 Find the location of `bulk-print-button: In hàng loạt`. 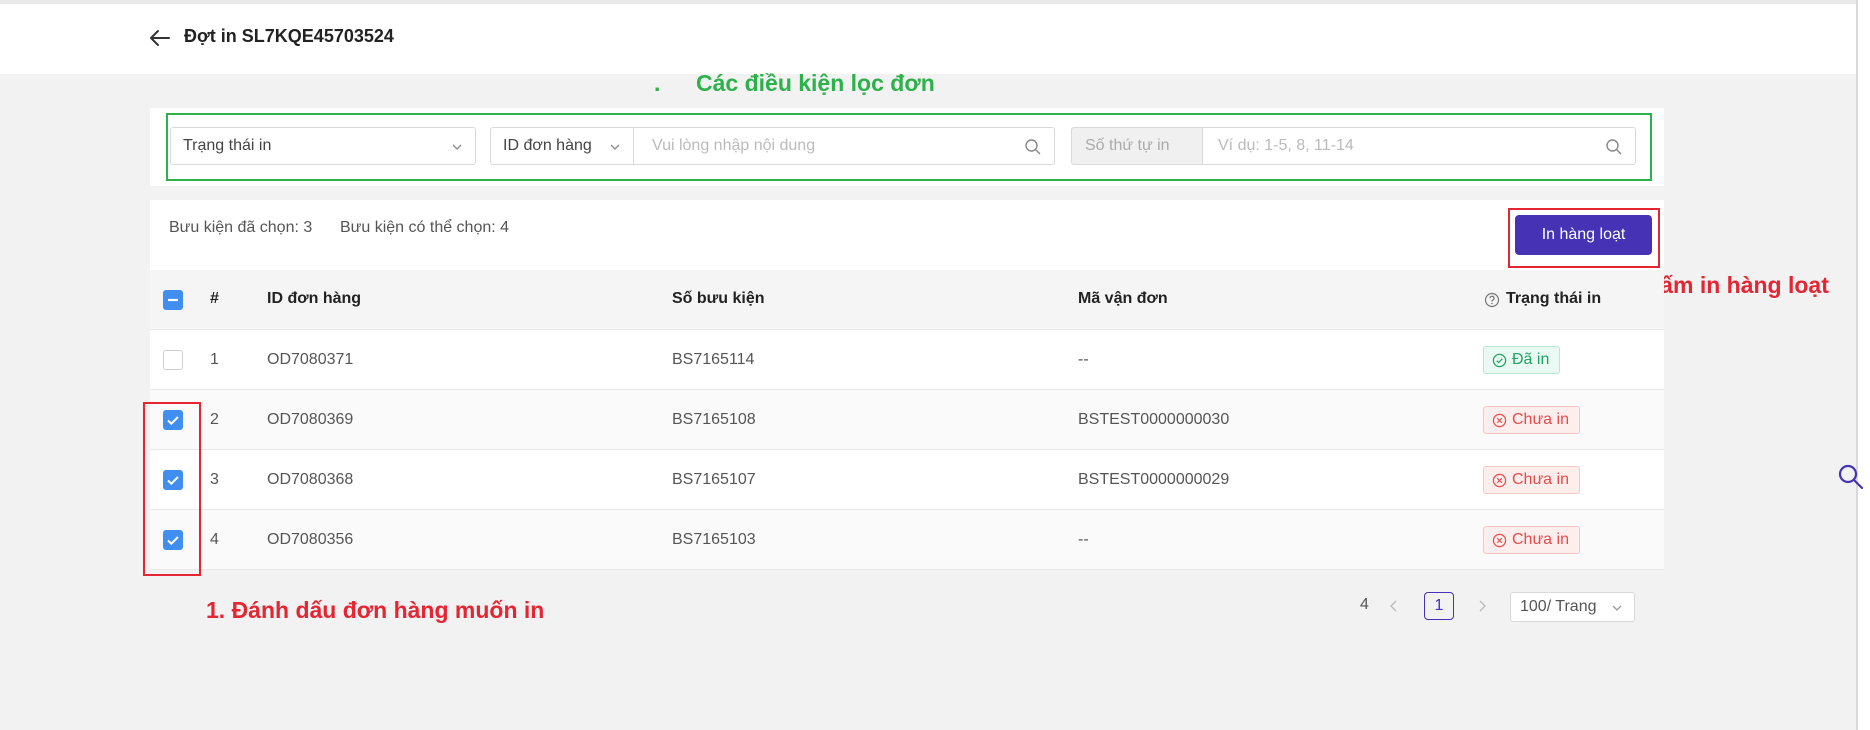

bulk-print-button: In hàng loạt is located at coordinates (1583, 235).